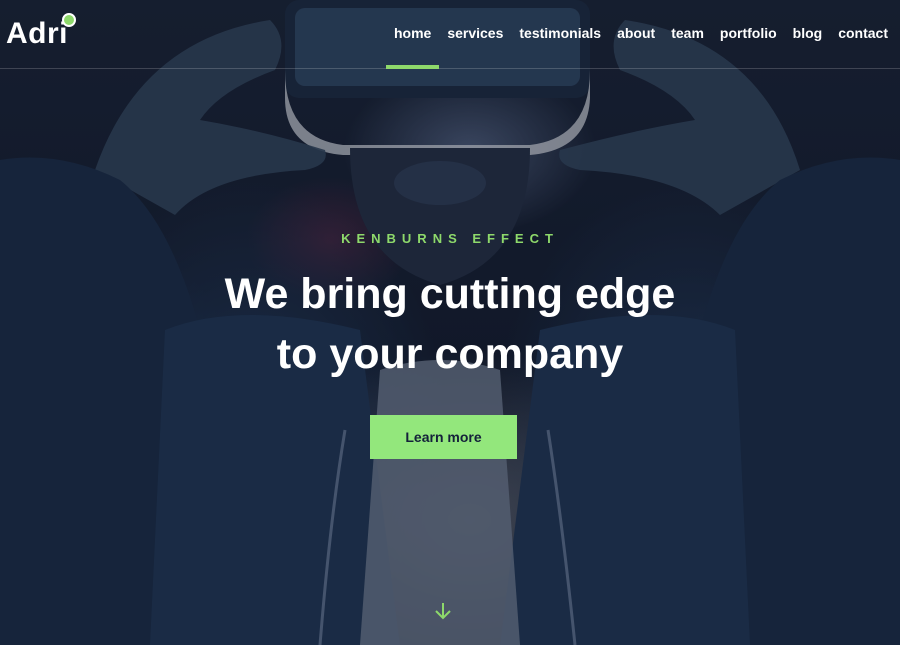 Image resolution: width=900 pixels, height=645 pixels. Describe the element at coordinates (450, 294) in the screenshot. I see `hero-headline-line-1: We bring cutting edge` at that location.